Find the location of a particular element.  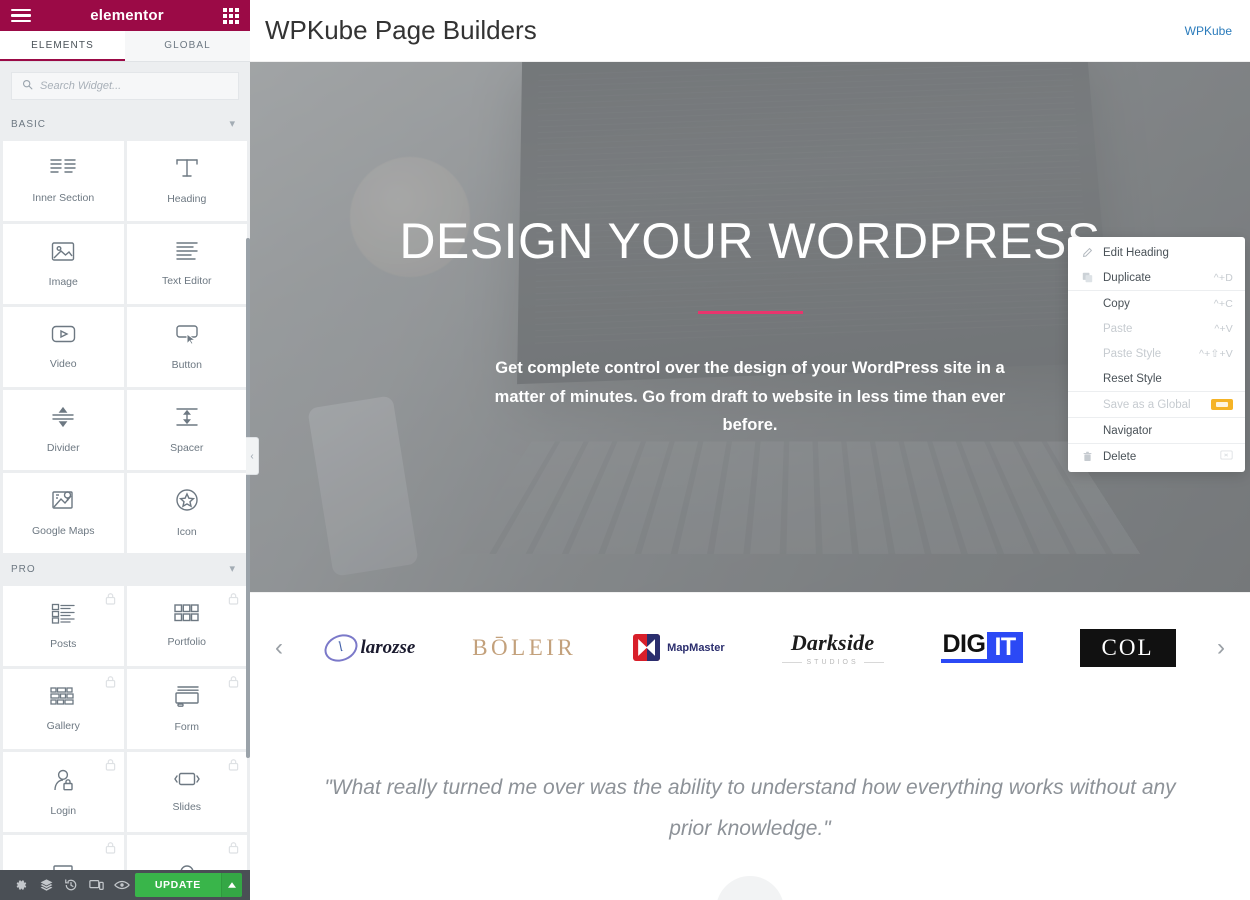

ctx-group-navigator: Navigator is located at coordinates (1156, 430).